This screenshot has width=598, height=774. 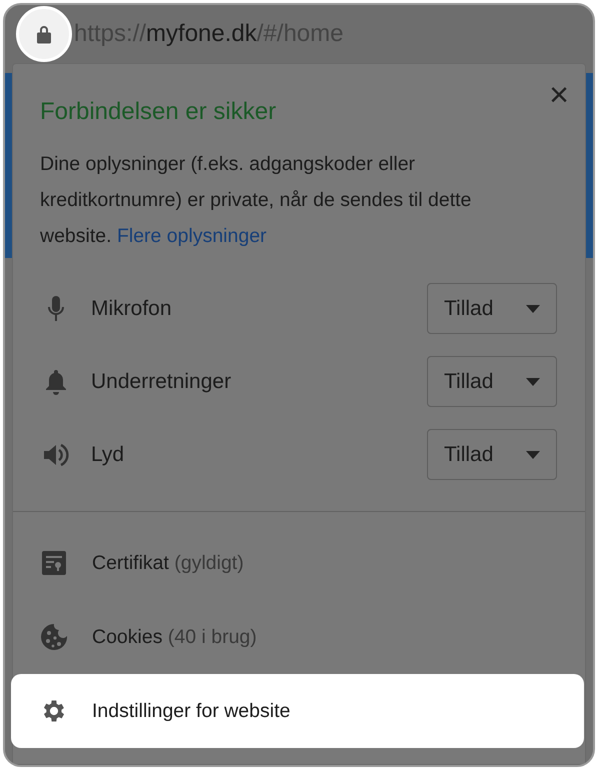 I want to click on permission-label: Lyd, so click(x=108, y=454).